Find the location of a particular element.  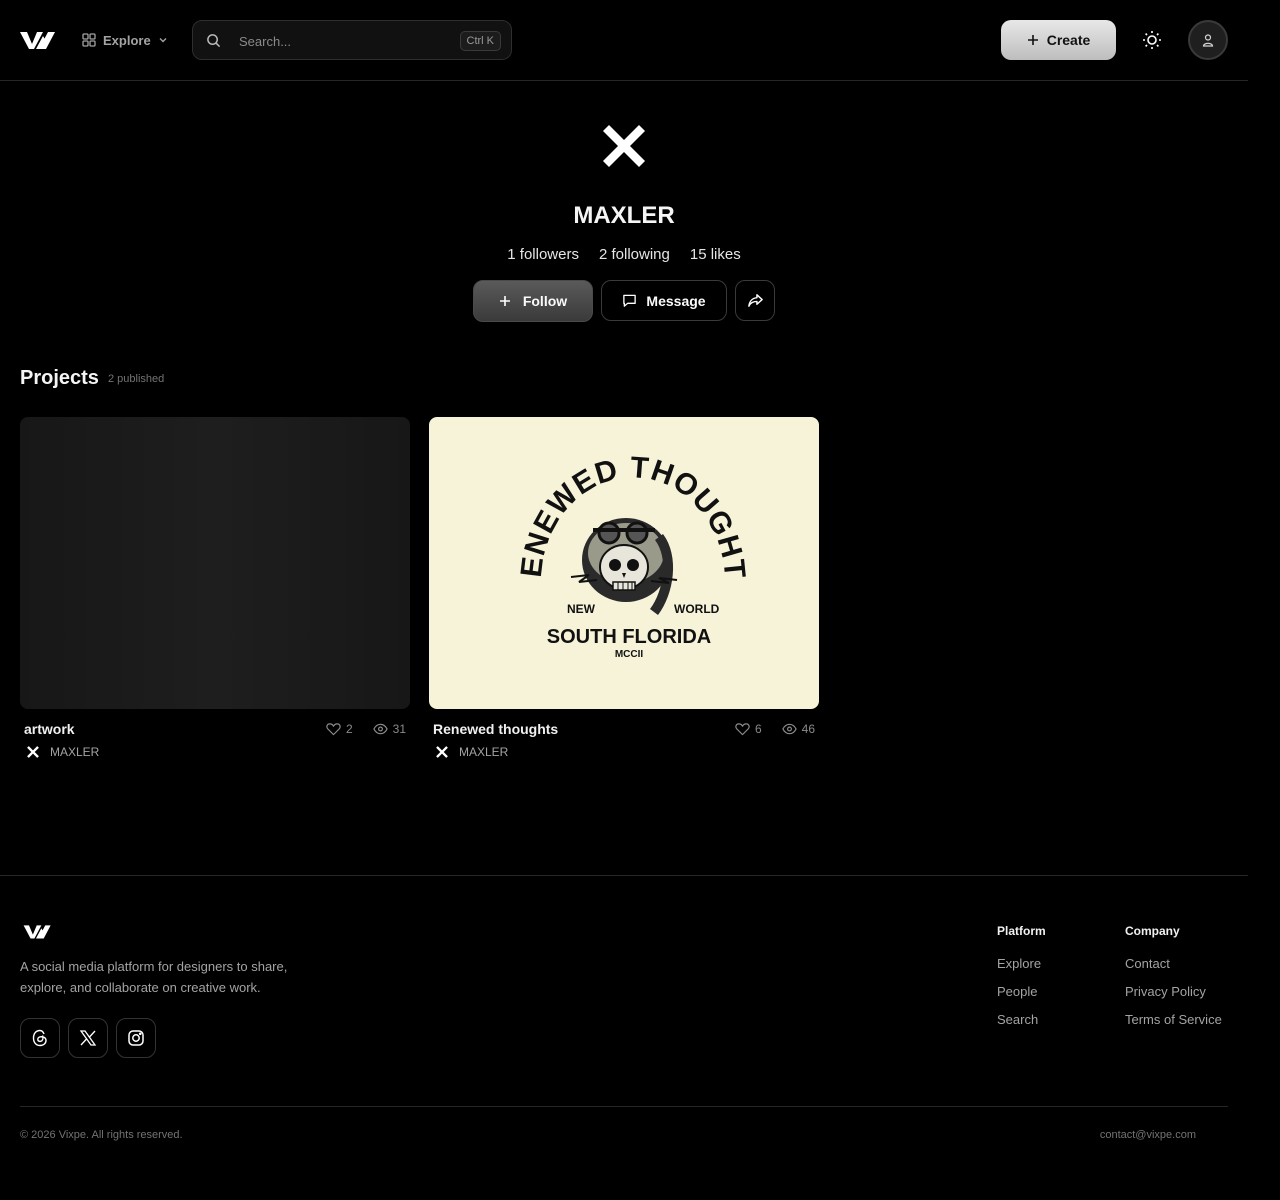

footer-link-explore: Explore is located at coordinates (1021, 970).